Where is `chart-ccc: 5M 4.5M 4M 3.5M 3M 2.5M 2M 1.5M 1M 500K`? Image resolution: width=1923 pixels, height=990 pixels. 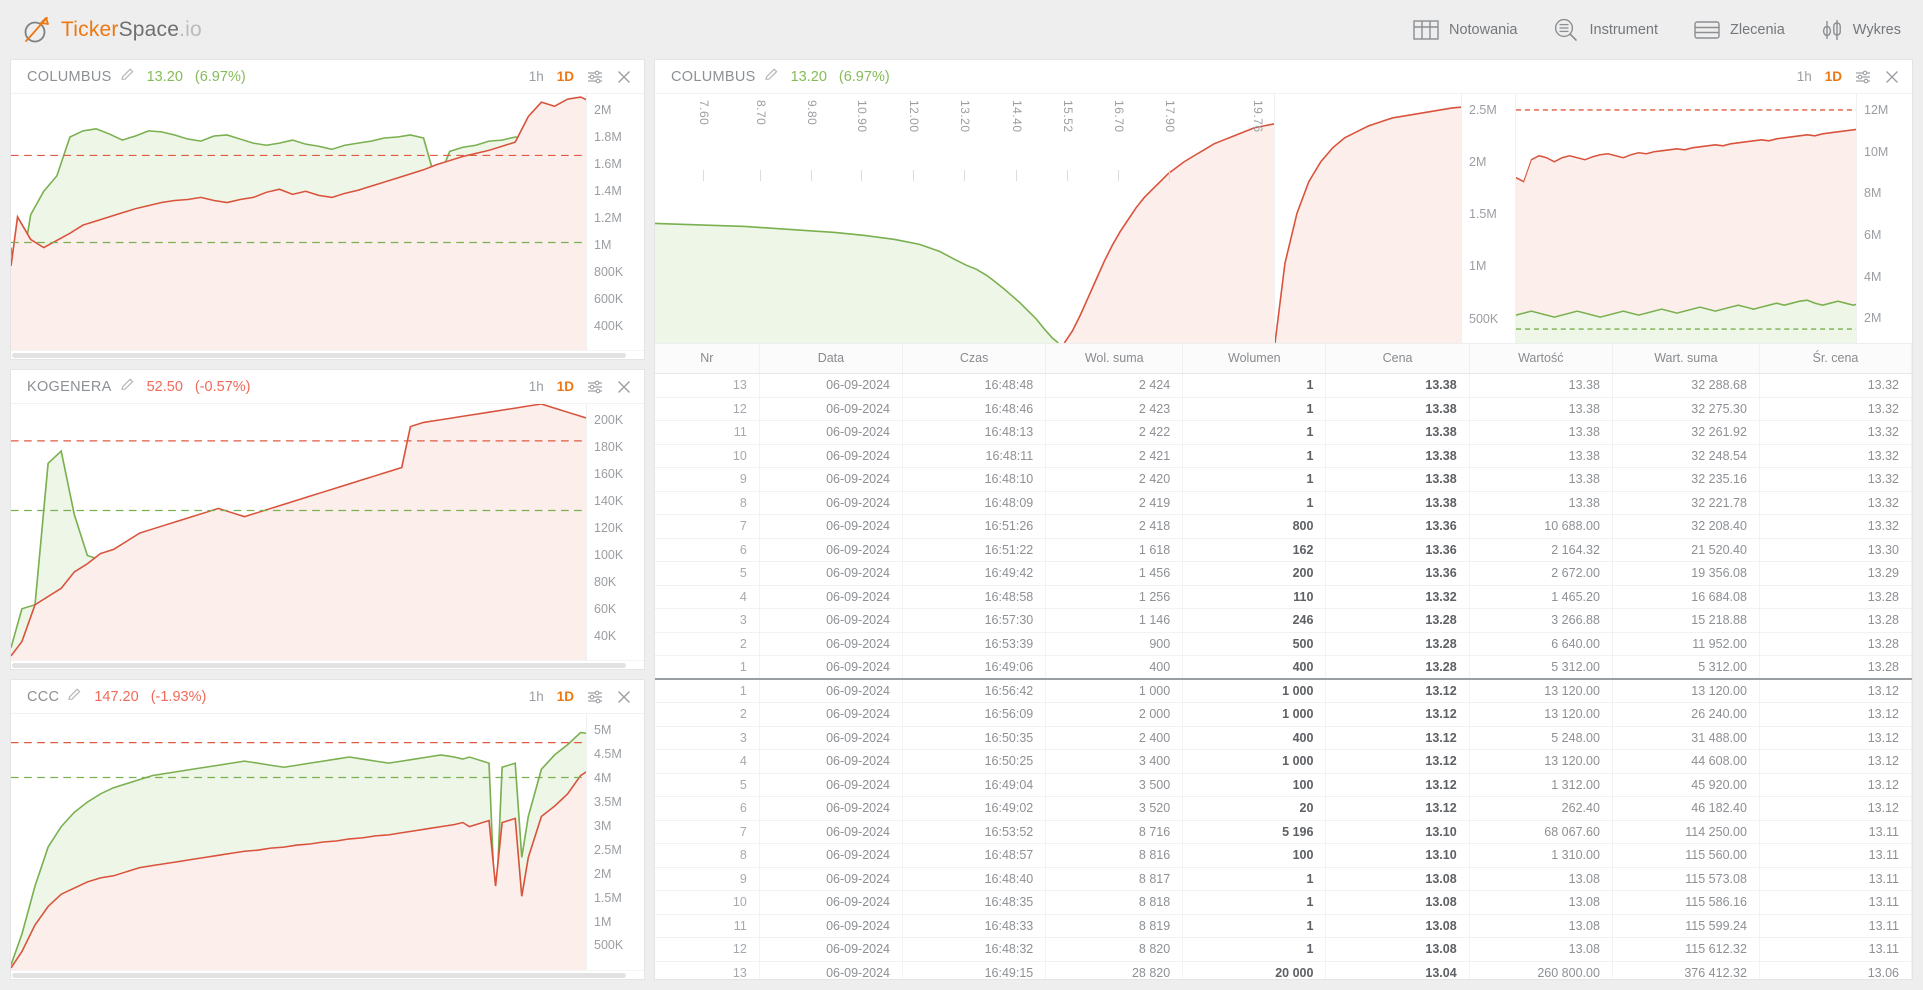 chart-ccc: 5M 4.5M 4M 3.5M 3M 2.5M 2M 1.5M 1M 500K is located at coordinates (327, 842).